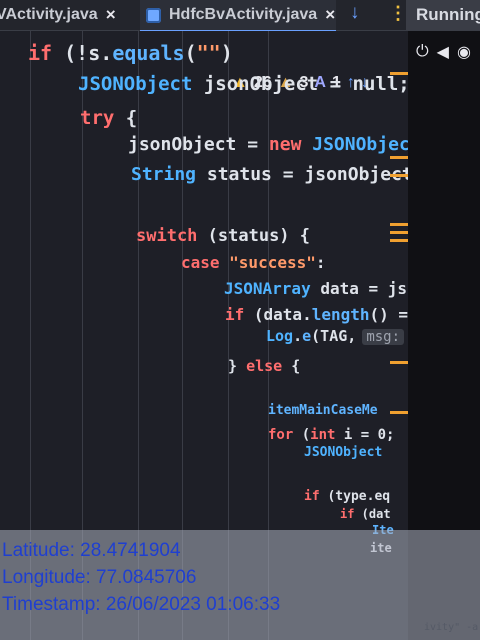 This screenshot has height=640, width=480. Describe the element at coordinates (243, 84) in the screenshot. I see `code-line: JSONObject jsonObject = null;` at that location.